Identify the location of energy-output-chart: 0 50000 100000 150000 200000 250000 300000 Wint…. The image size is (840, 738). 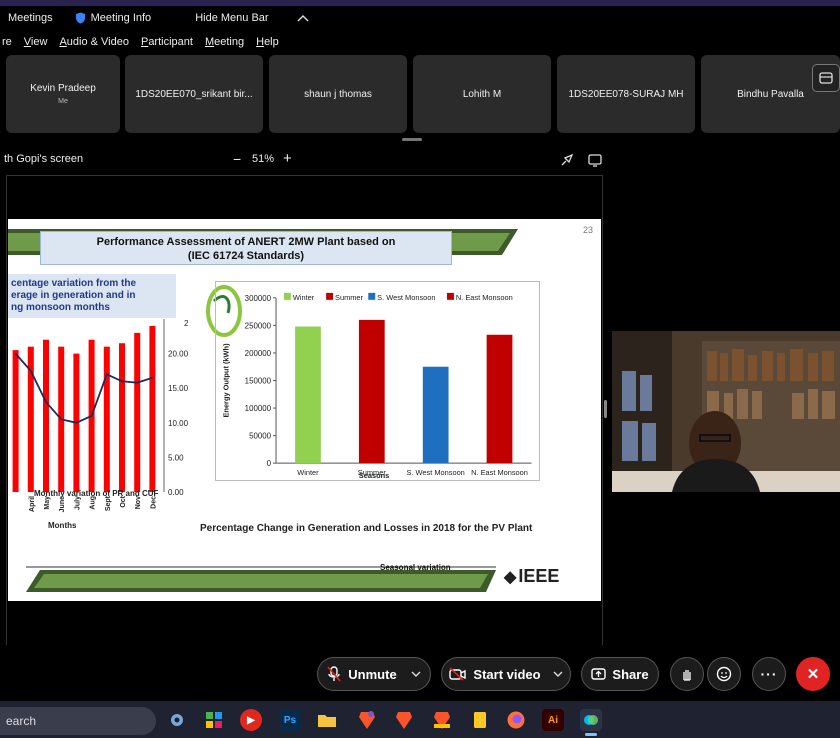
(377, 381).